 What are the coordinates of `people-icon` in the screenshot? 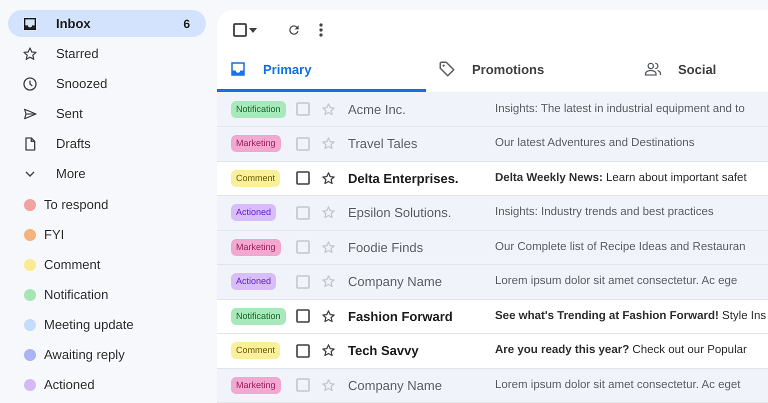 It's located at (653, 69).